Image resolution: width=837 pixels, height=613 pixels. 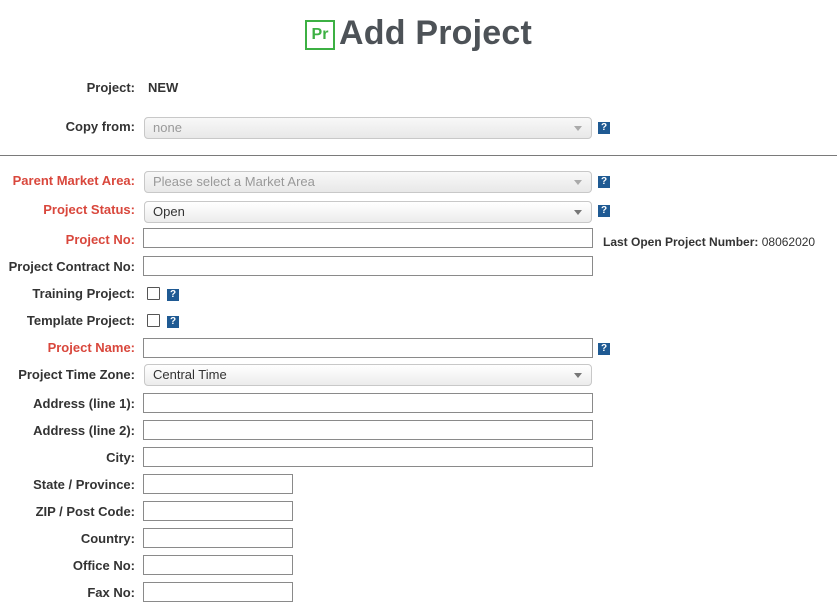 I want to click on parent-market-area-help-icon: ?, so click(x=604, y=182).